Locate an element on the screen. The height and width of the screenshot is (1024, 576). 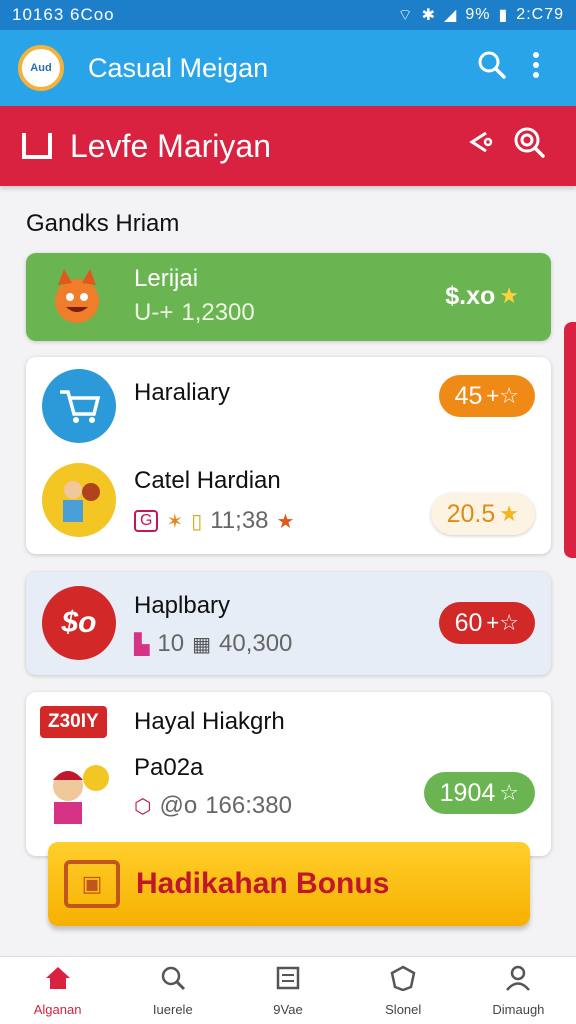
status-bar: 10163 6Coo ⌔ ✱ ◢ 9% ▮ 2:C79 is located at coordinates (288, 15).